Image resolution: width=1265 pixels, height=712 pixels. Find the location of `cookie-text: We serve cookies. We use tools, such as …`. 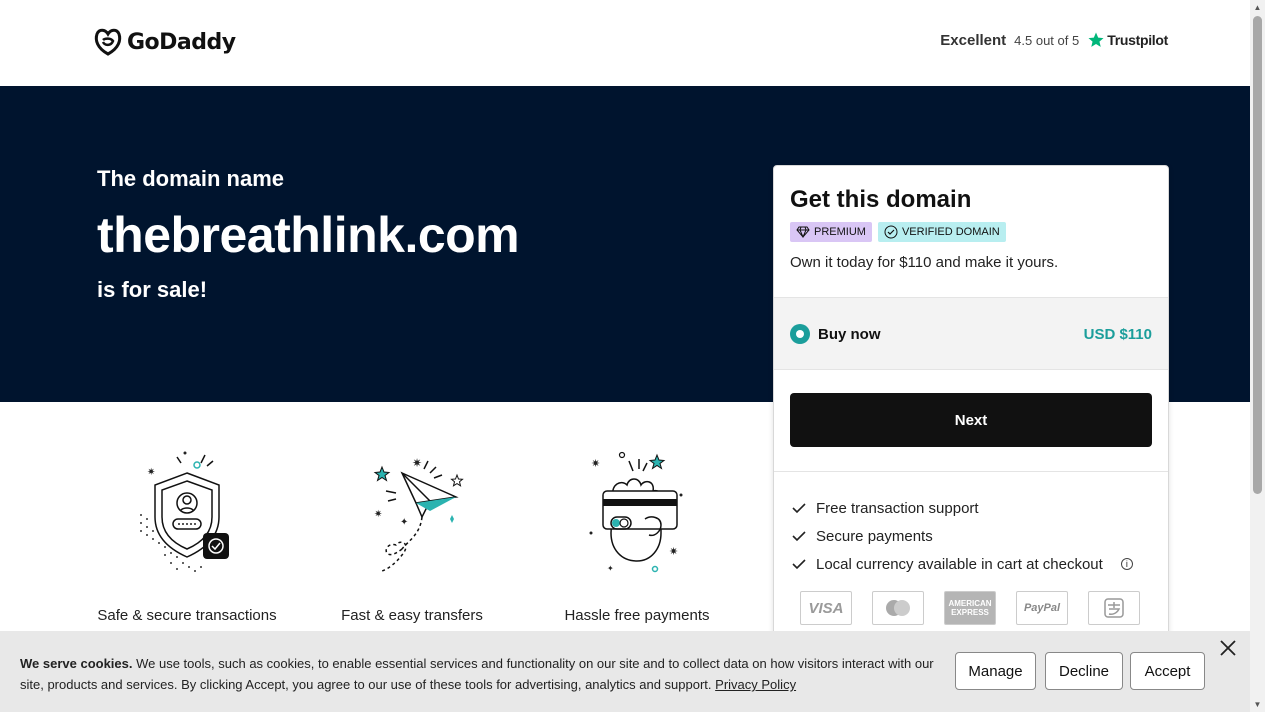

cookie-text: We serve cookies. We use tools, such as … is located at coordinates (480, 674).